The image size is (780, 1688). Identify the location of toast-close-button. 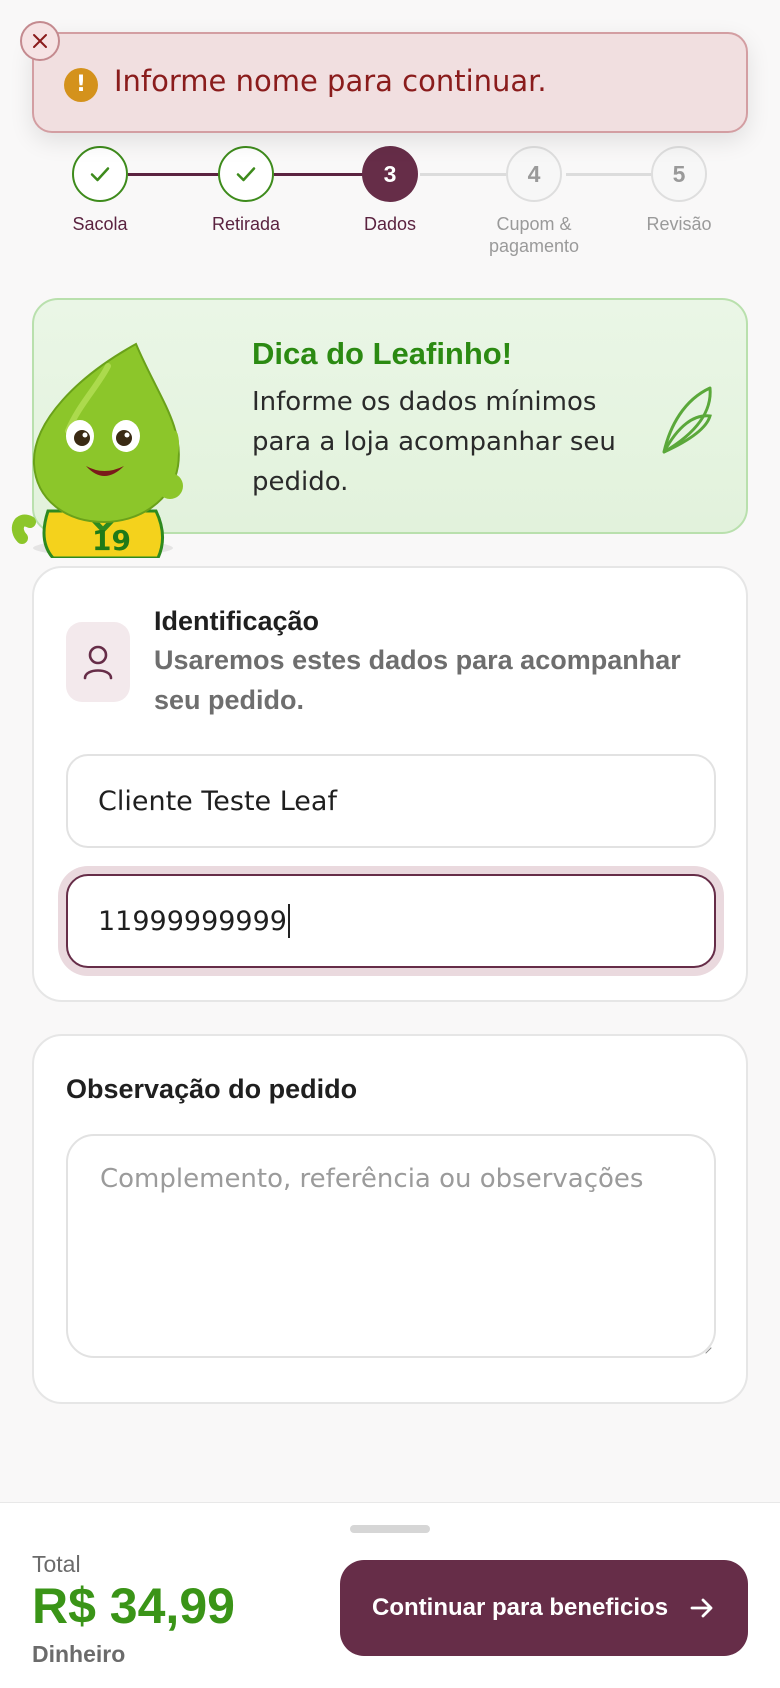
(40, 41).